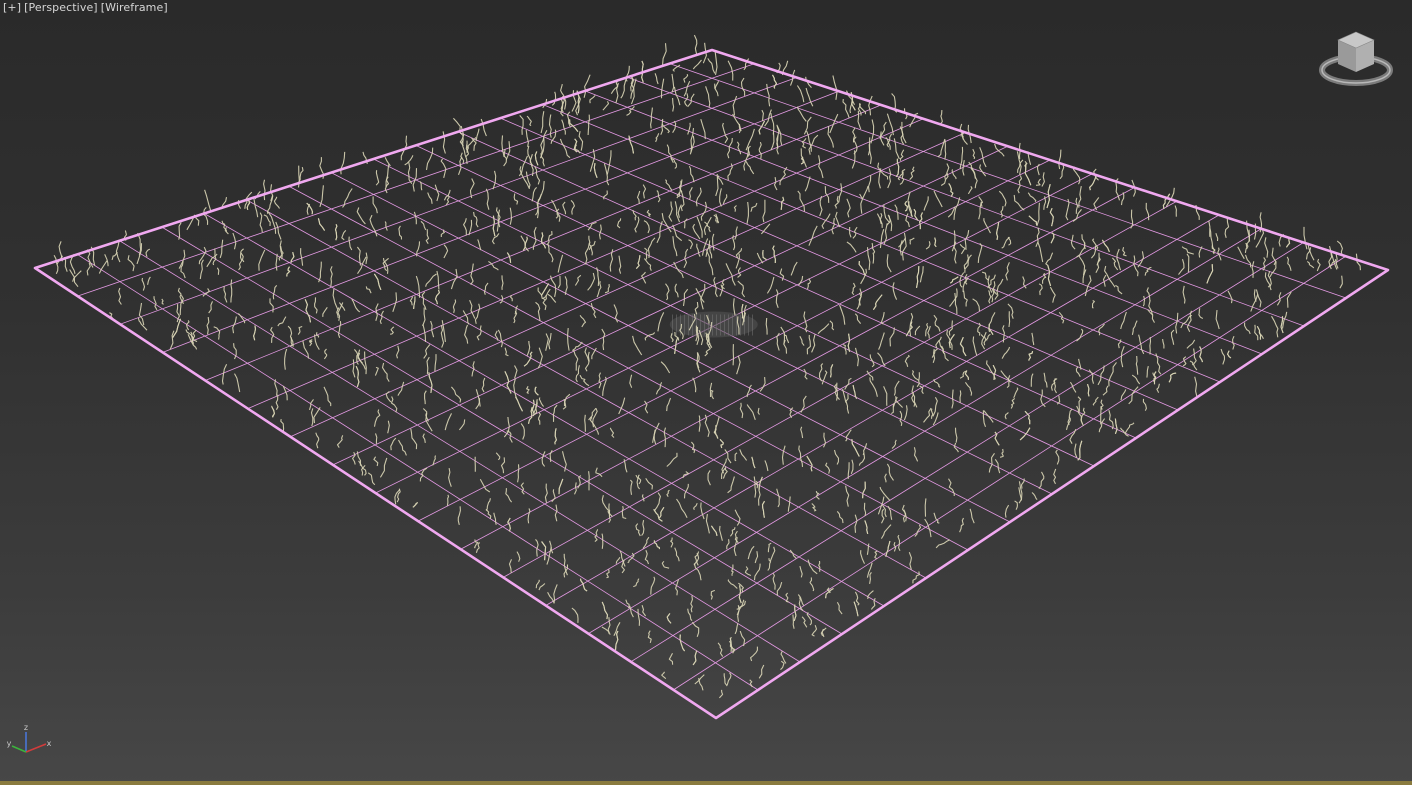 The image size is (1412, 785). I want to click on shading-mode-button: [Wireframe], so click(134, 7).